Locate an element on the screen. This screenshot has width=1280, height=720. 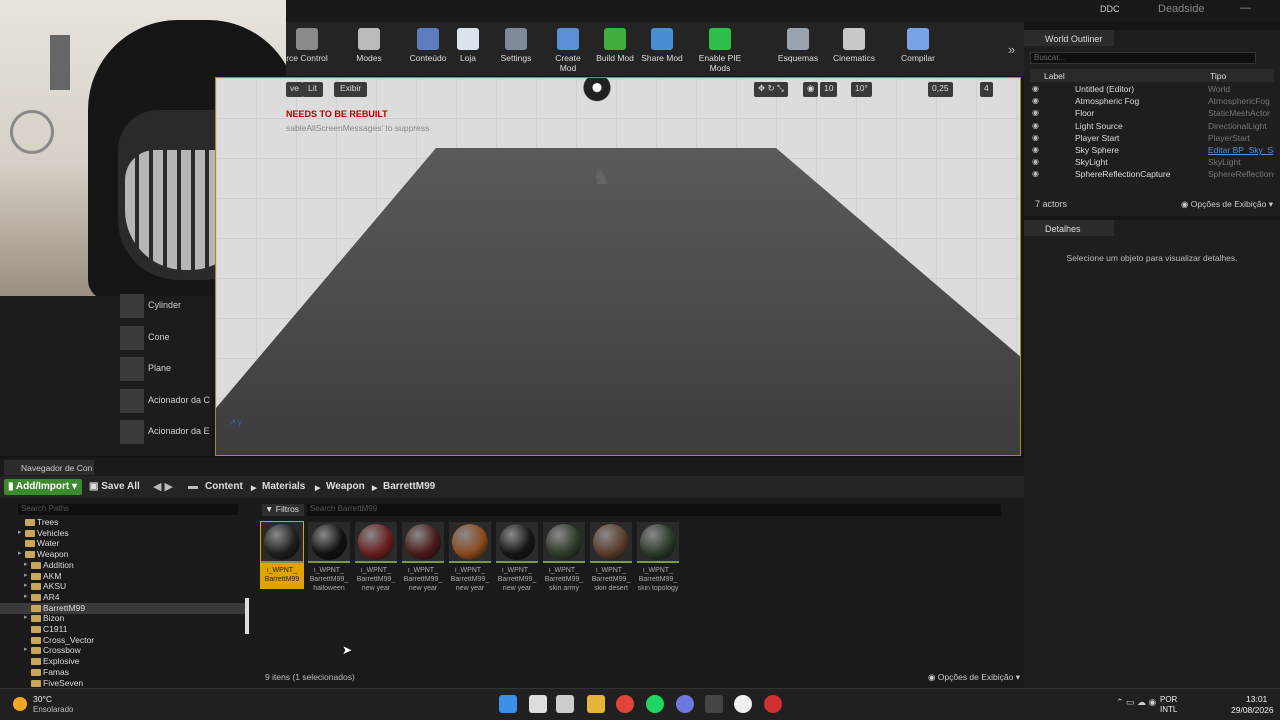
rotation-snap-value: 10° is located at coordinates (861, 89).